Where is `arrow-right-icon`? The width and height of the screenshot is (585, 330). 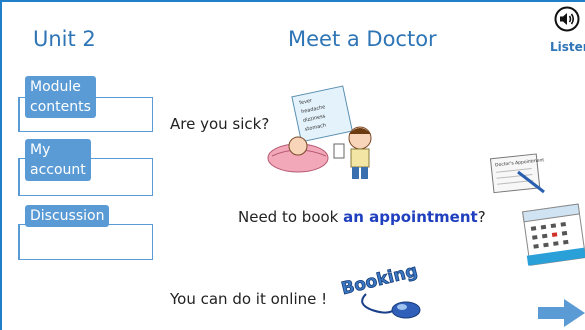
arrow-right-icon is located at coordinates (561, 313).